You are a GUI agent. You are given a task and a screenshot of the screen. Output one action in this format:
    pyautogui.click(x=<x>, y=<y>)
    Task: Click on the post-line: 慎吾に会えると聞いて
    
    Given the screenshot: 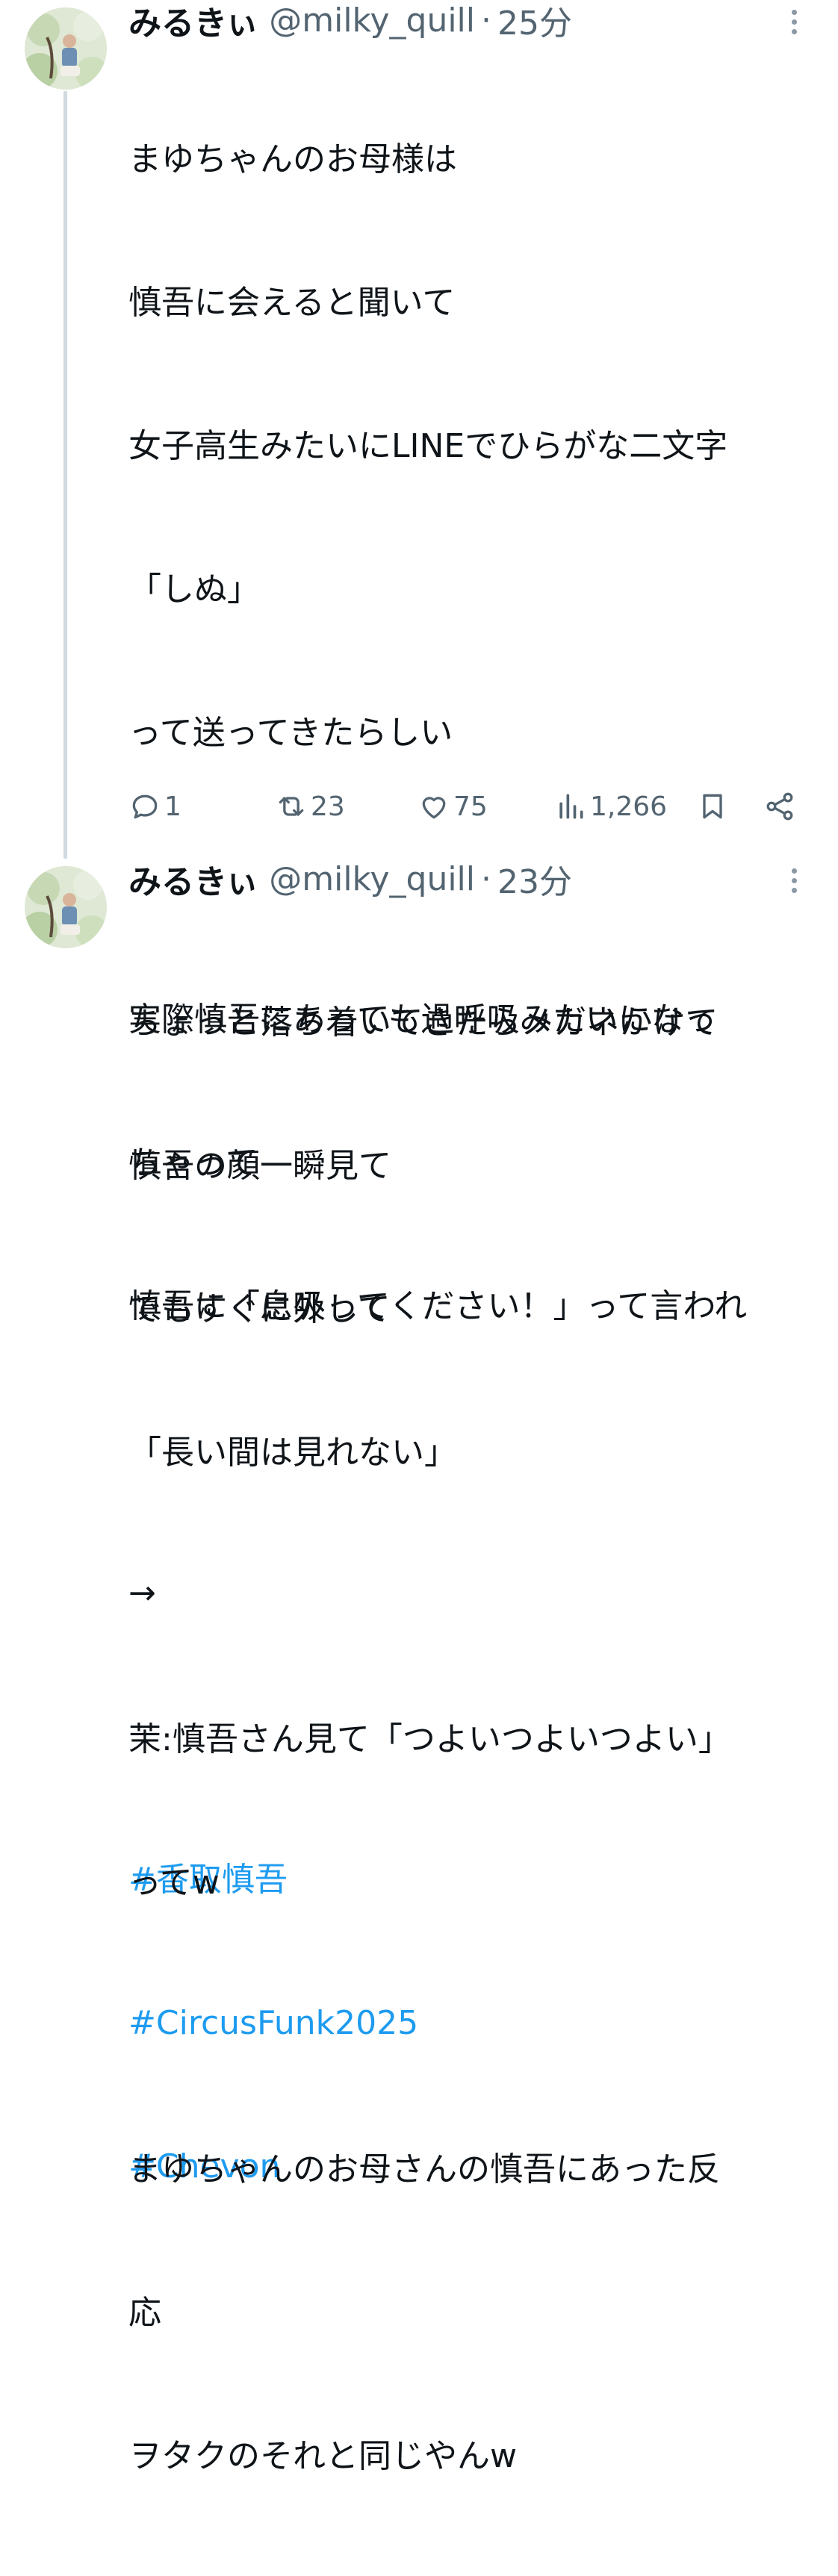 What is the action you would take?
    pyautogui.click(x=292, y=303)
    